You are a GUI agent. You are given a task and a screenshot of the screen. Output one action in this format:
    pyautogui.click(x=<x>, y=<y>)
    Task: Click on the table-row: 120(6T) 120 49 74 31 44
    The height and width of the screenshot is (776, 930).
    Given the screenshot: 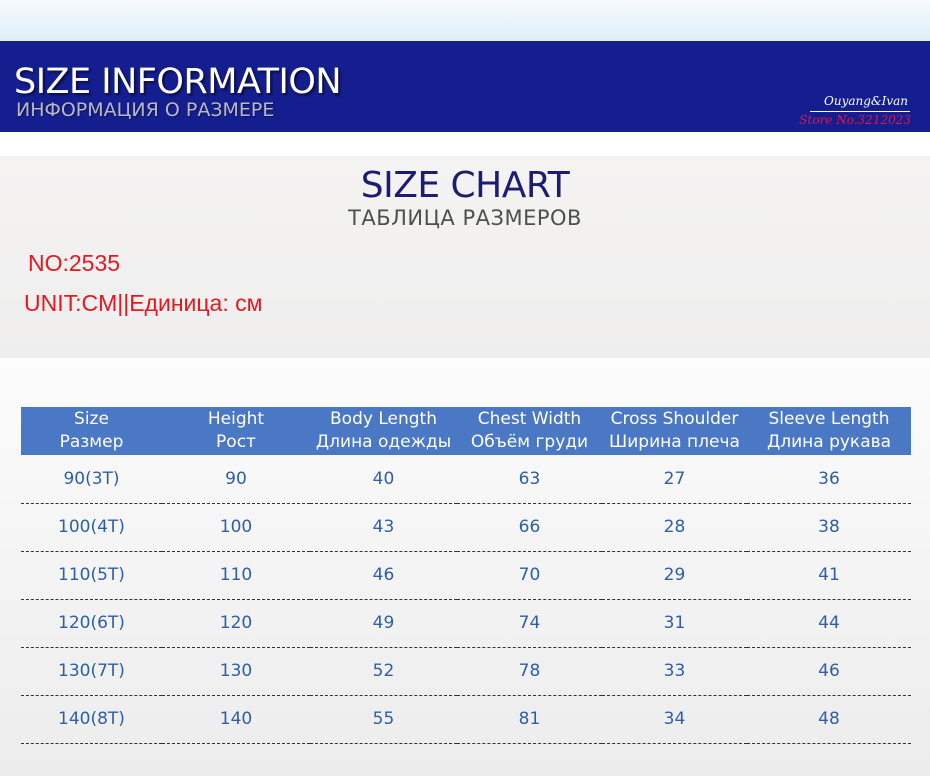 What is the action you would take?
    pyautogui.click(x=466, y=623)
    